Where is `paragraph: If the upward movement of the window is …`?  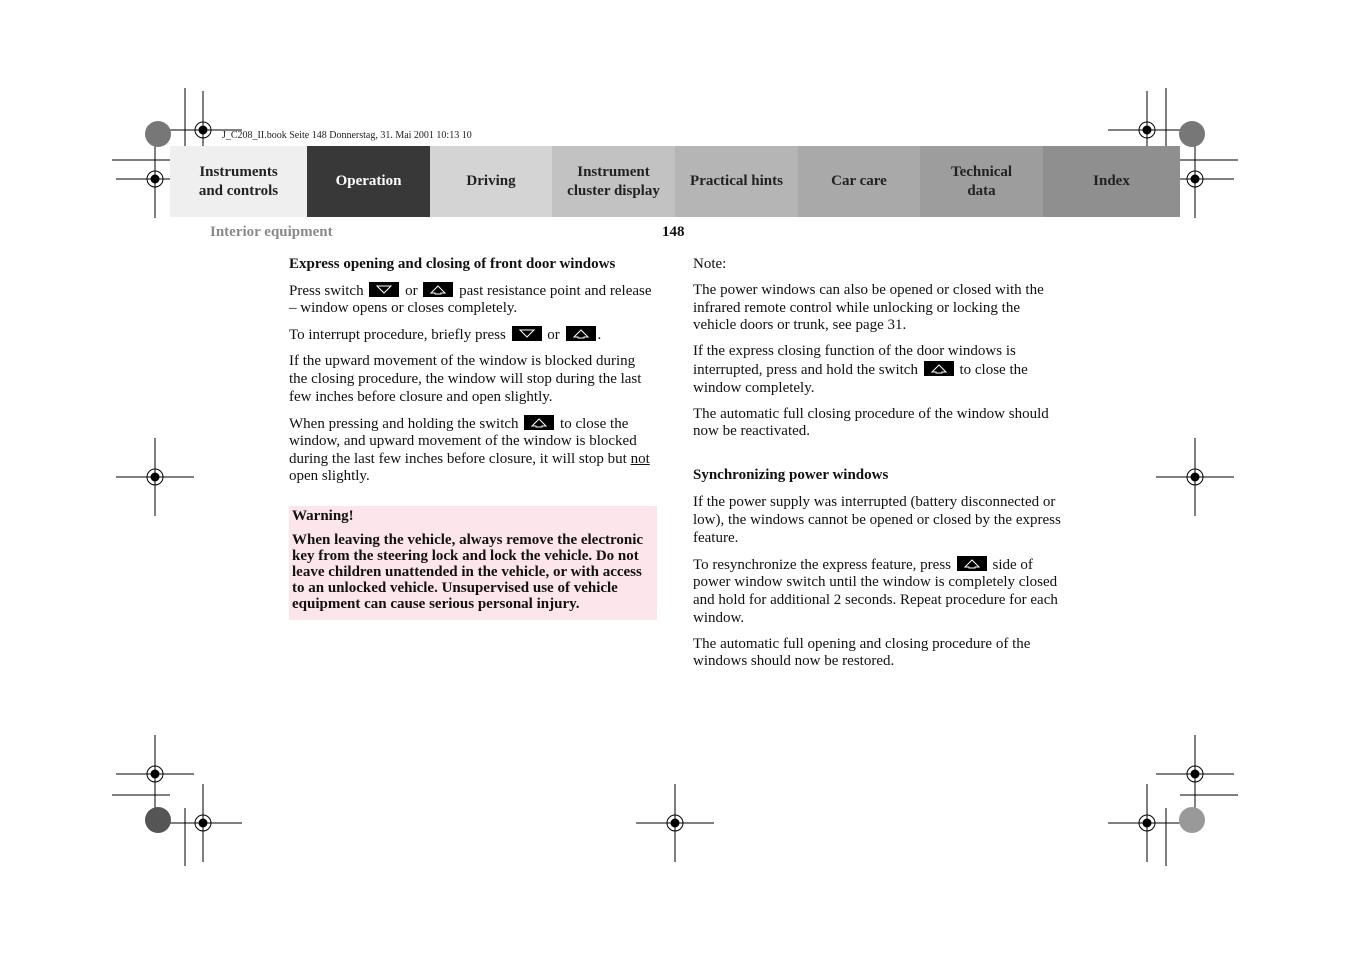
paragraph: If the upward movement of the window is … is located at coordinates (465, 379).